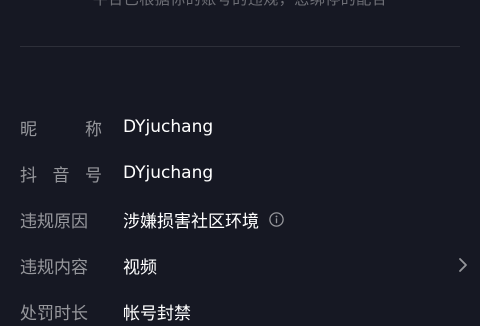 The width and height of the screenshot is (480, 326). What do you see at coordinates (54, 267) in the screenshot?
I see `violation-content-label: 违规内容` at bounding box center [54, 267].